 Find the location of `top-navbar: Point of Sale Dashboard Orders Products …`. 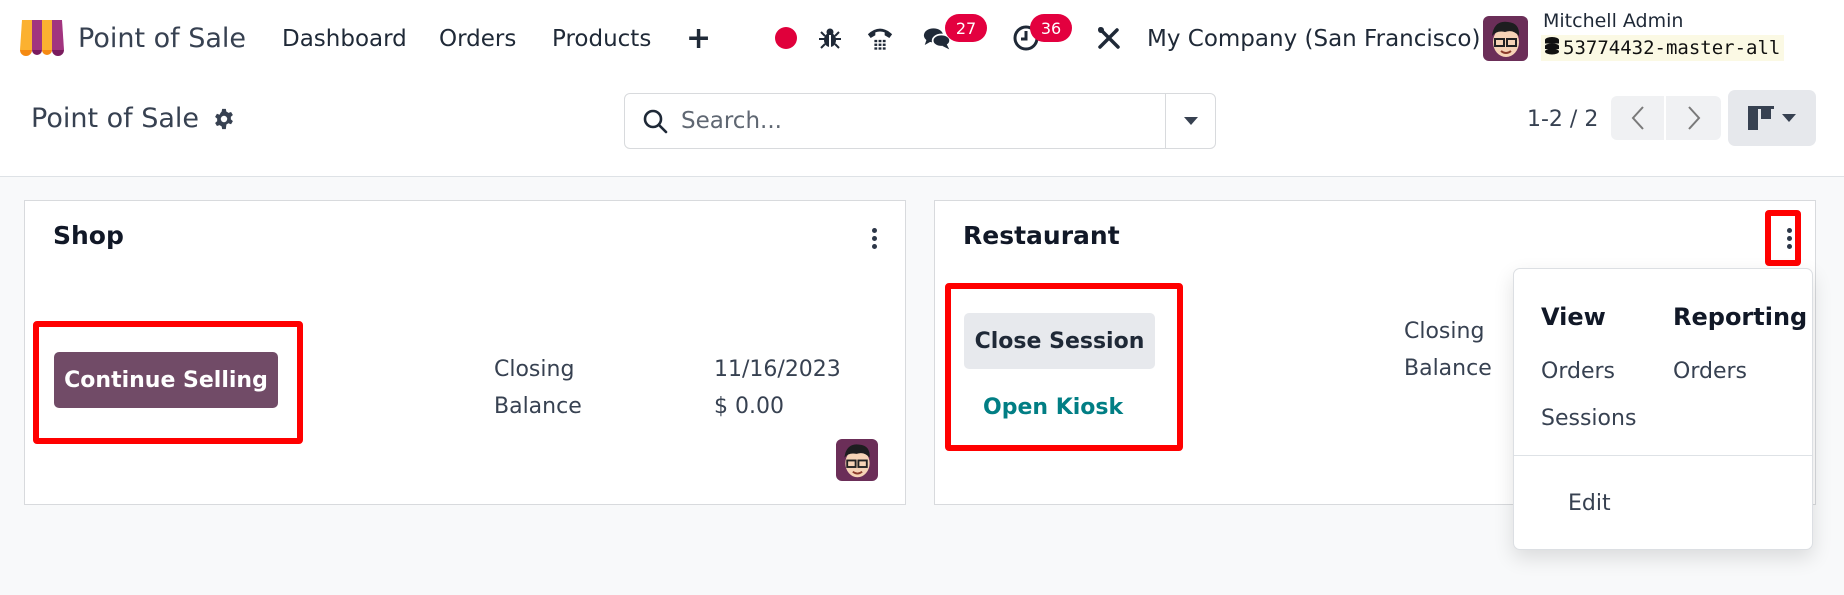

top-navbar: Point of Sale Dashboard Orders Products … is located at coordinates (922, 38).